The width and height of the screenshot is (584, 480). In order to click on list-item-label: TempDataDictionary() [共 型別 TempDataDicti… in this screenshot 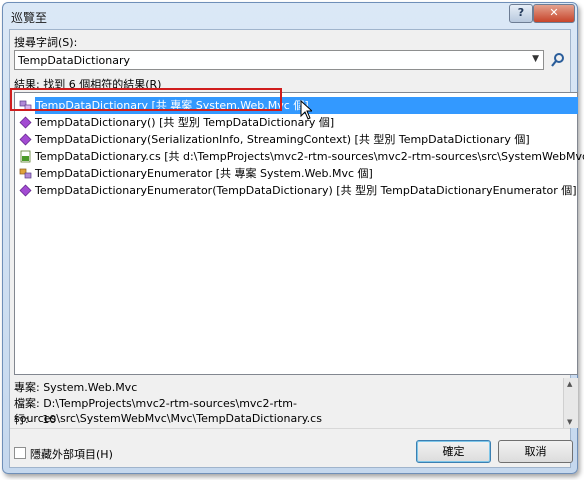, I will do `click(185, 122)`.